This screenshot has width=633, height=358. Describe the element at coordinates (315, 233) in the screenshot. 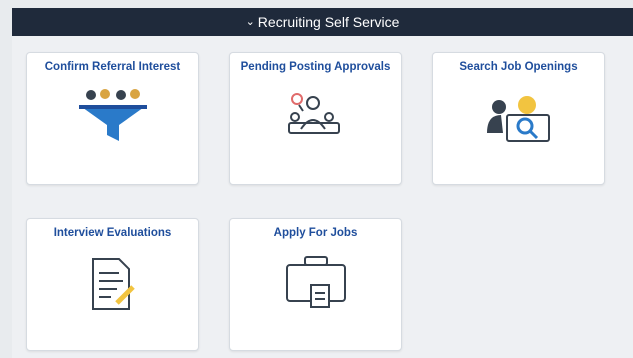

I see `tile-title: Apply For Jobs` at that location.